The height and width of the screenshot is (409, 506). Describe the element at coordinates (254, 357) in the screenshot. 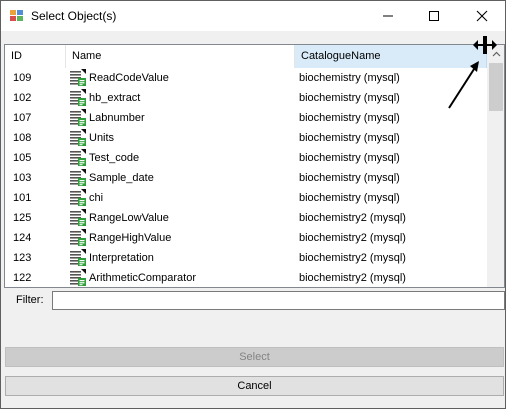

I see `select-button: Select` at that location.